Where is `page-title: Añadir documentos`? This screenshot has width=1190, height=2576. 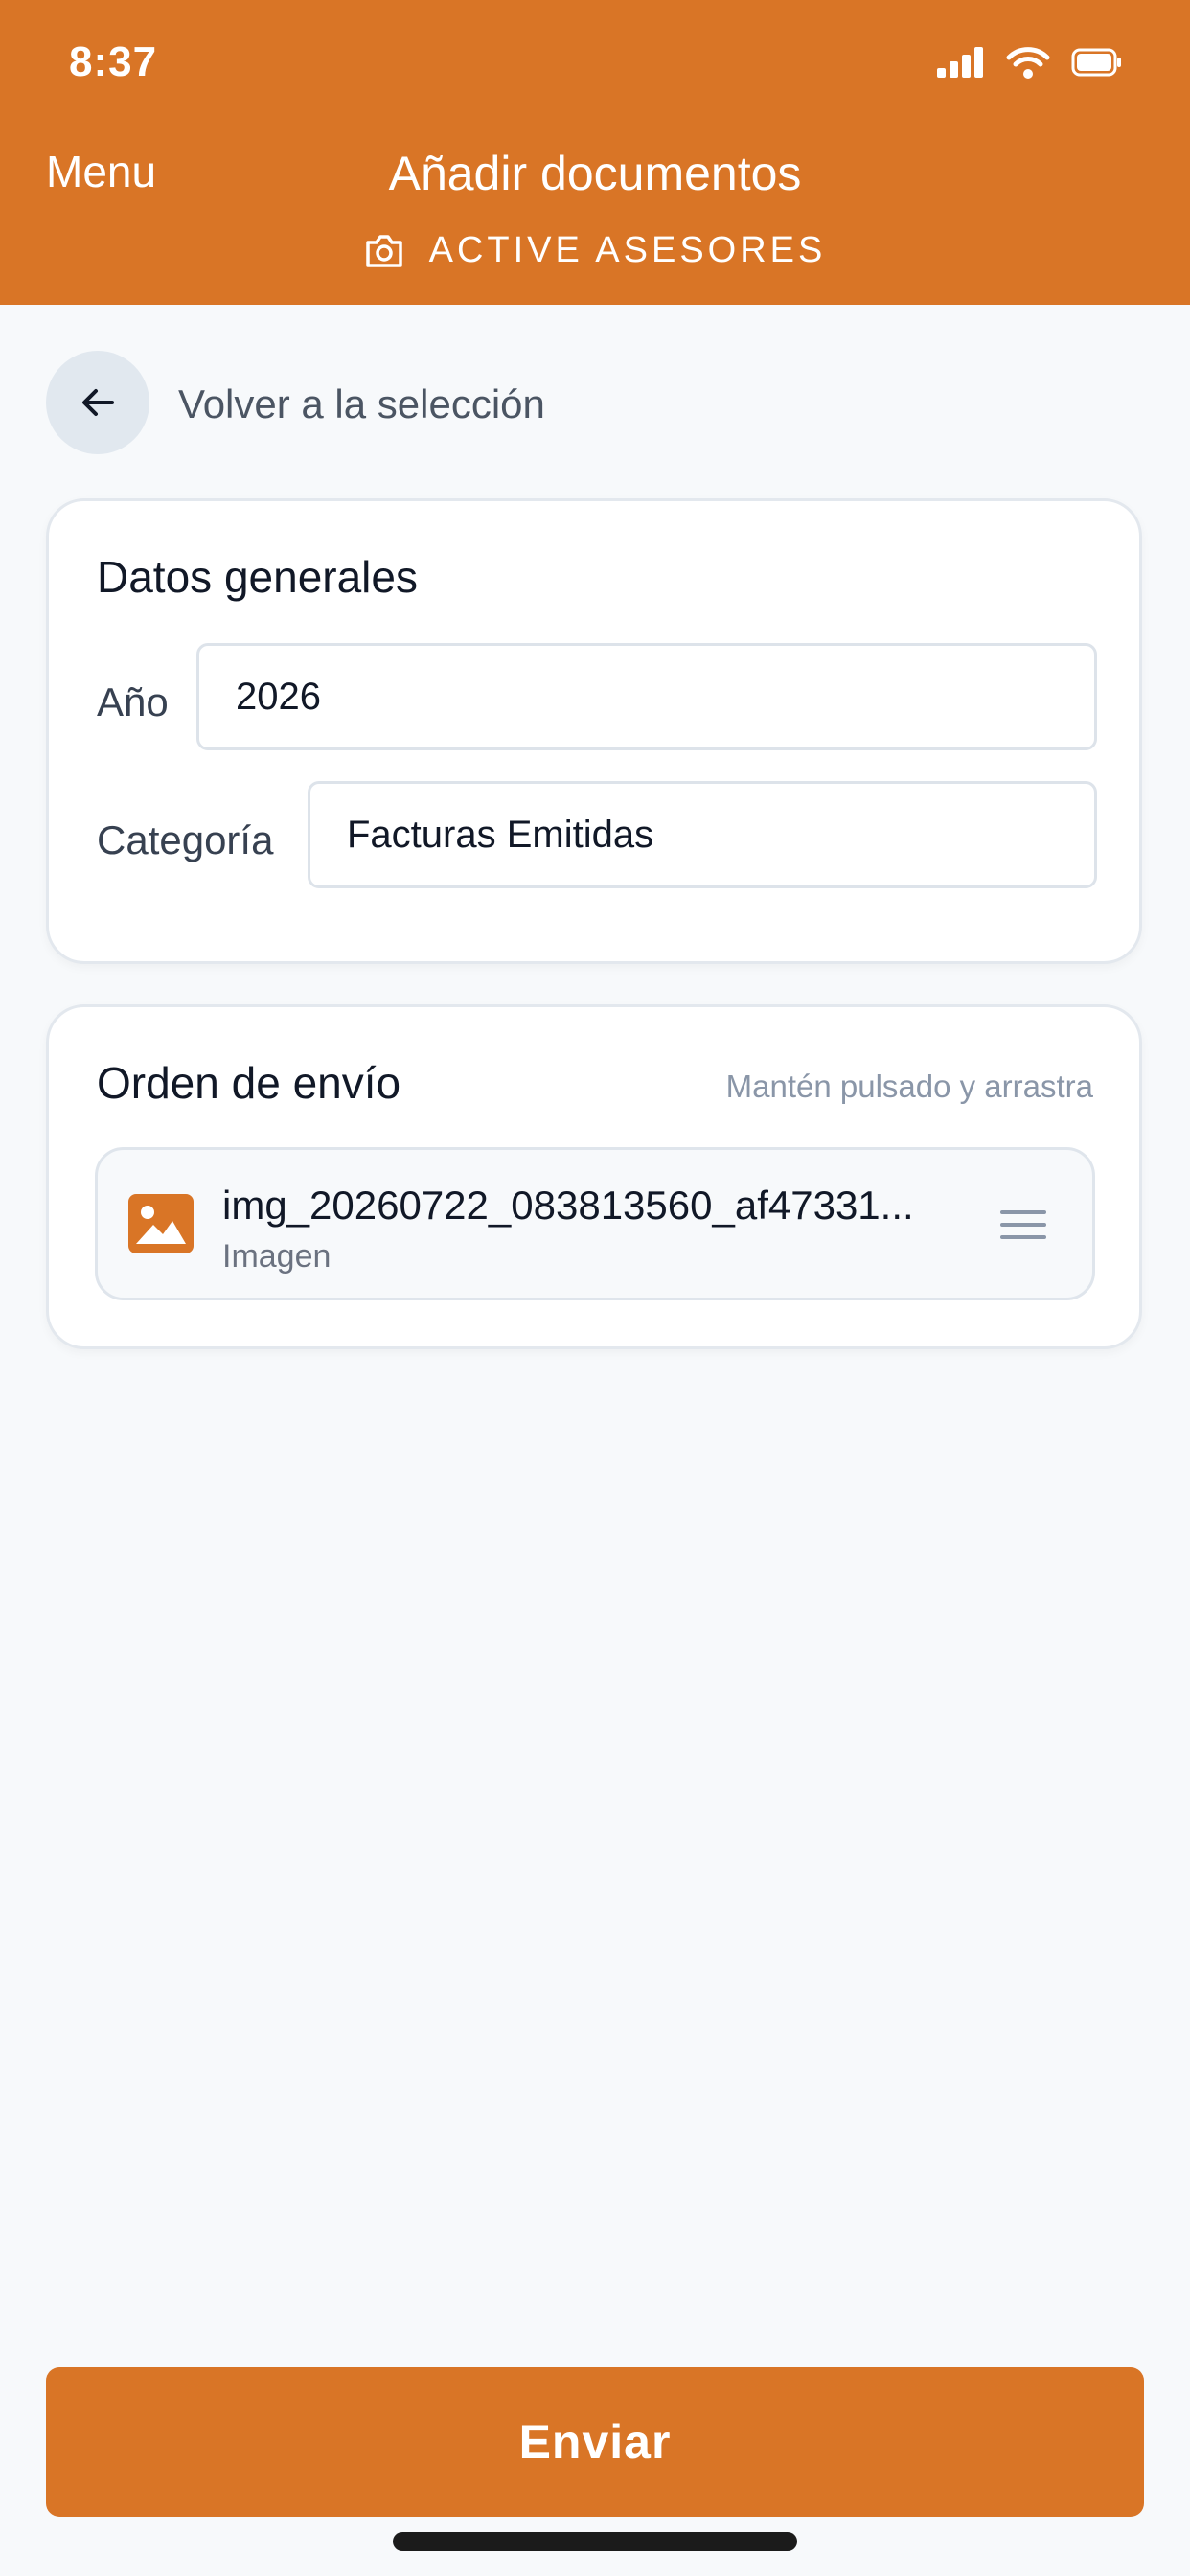 page-title: Añadir documentos is located at coordinates (595, 173).